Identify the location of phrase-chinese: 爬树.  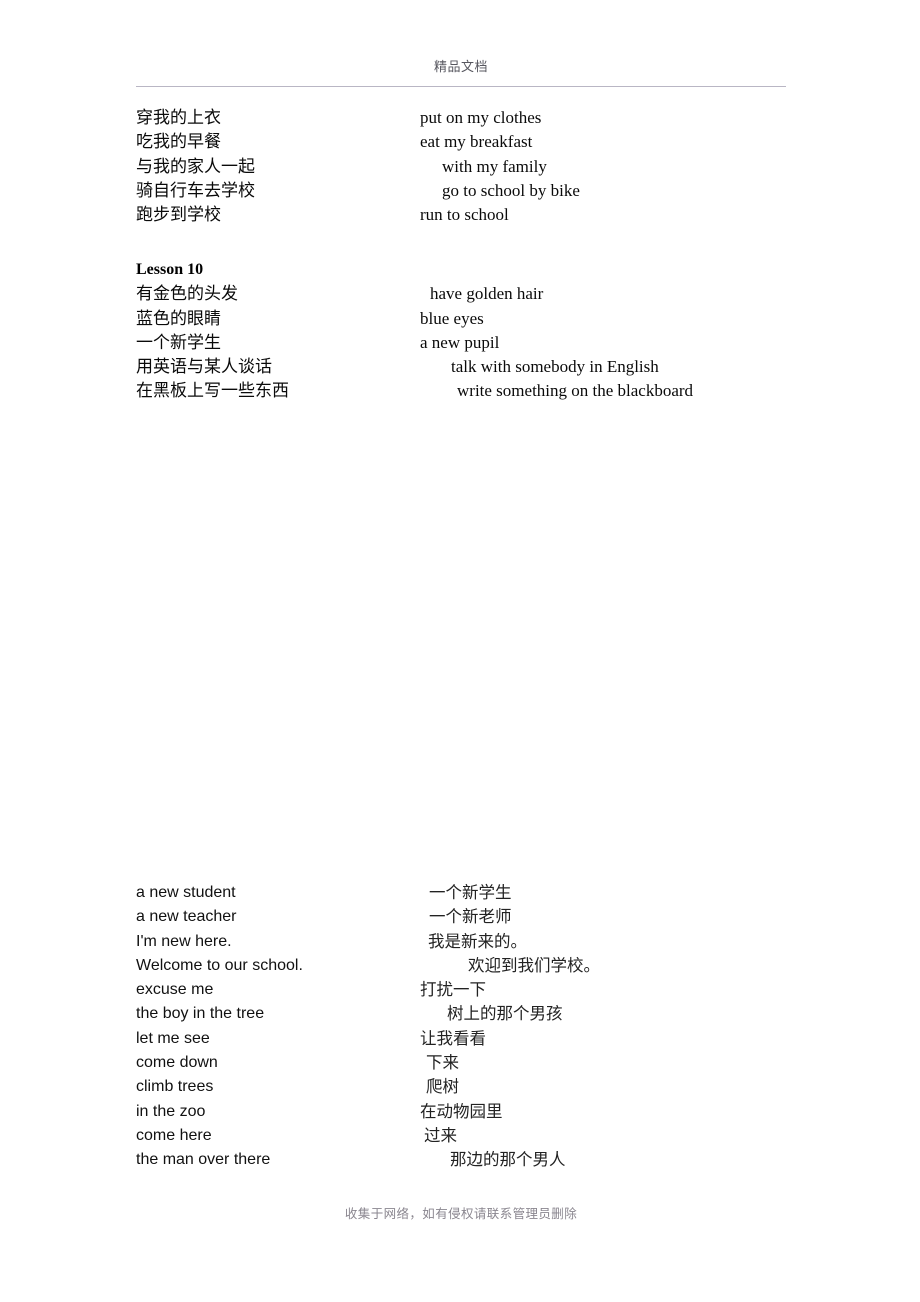
(442, 1087).